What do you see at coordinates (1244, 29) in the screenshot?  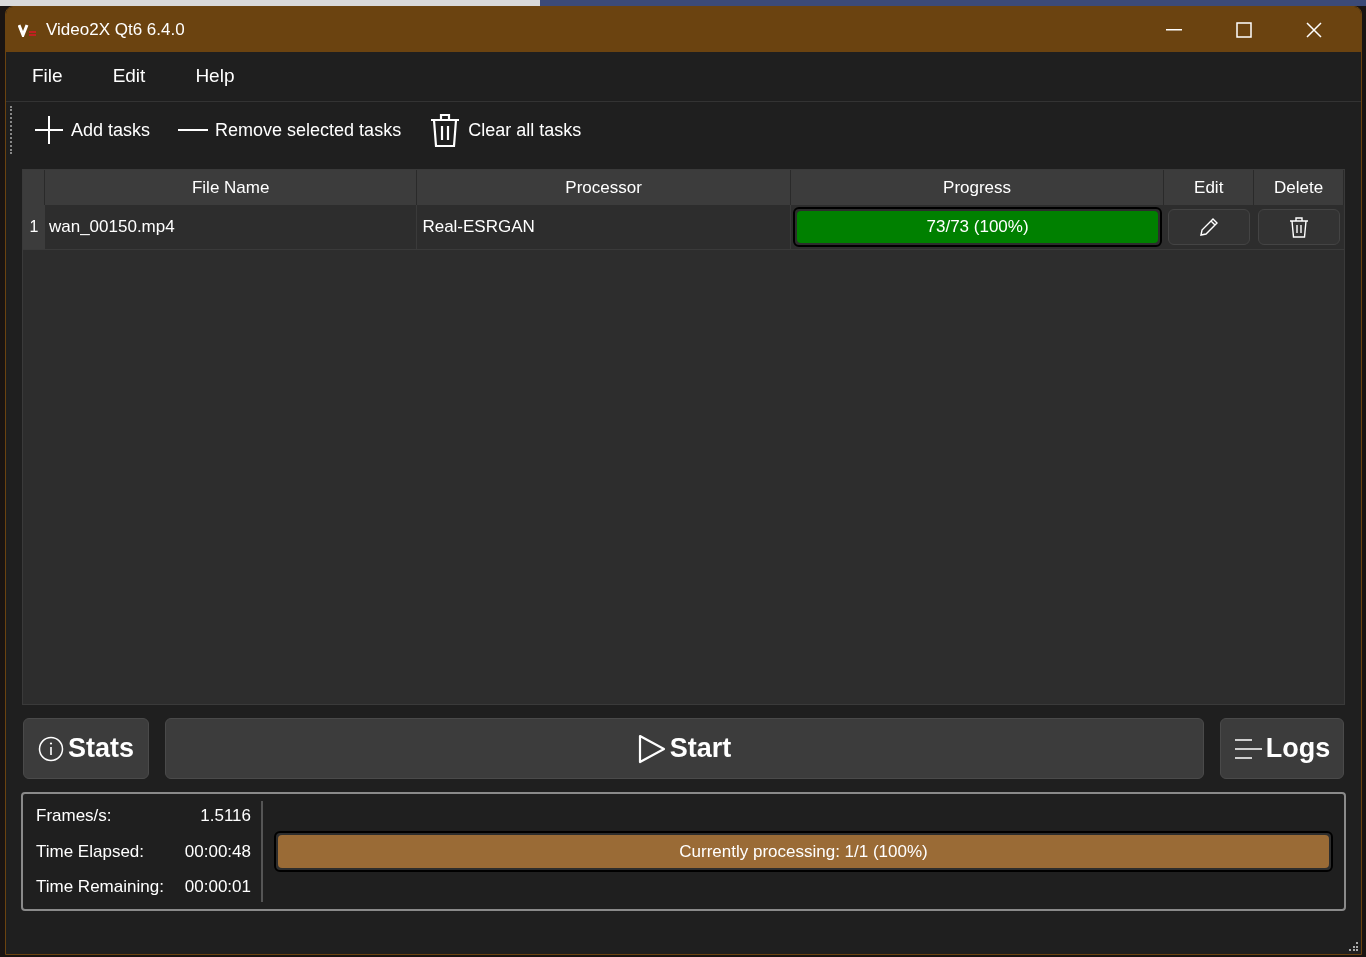 I see `maximize-icon` at bounding box center [1244, 29].